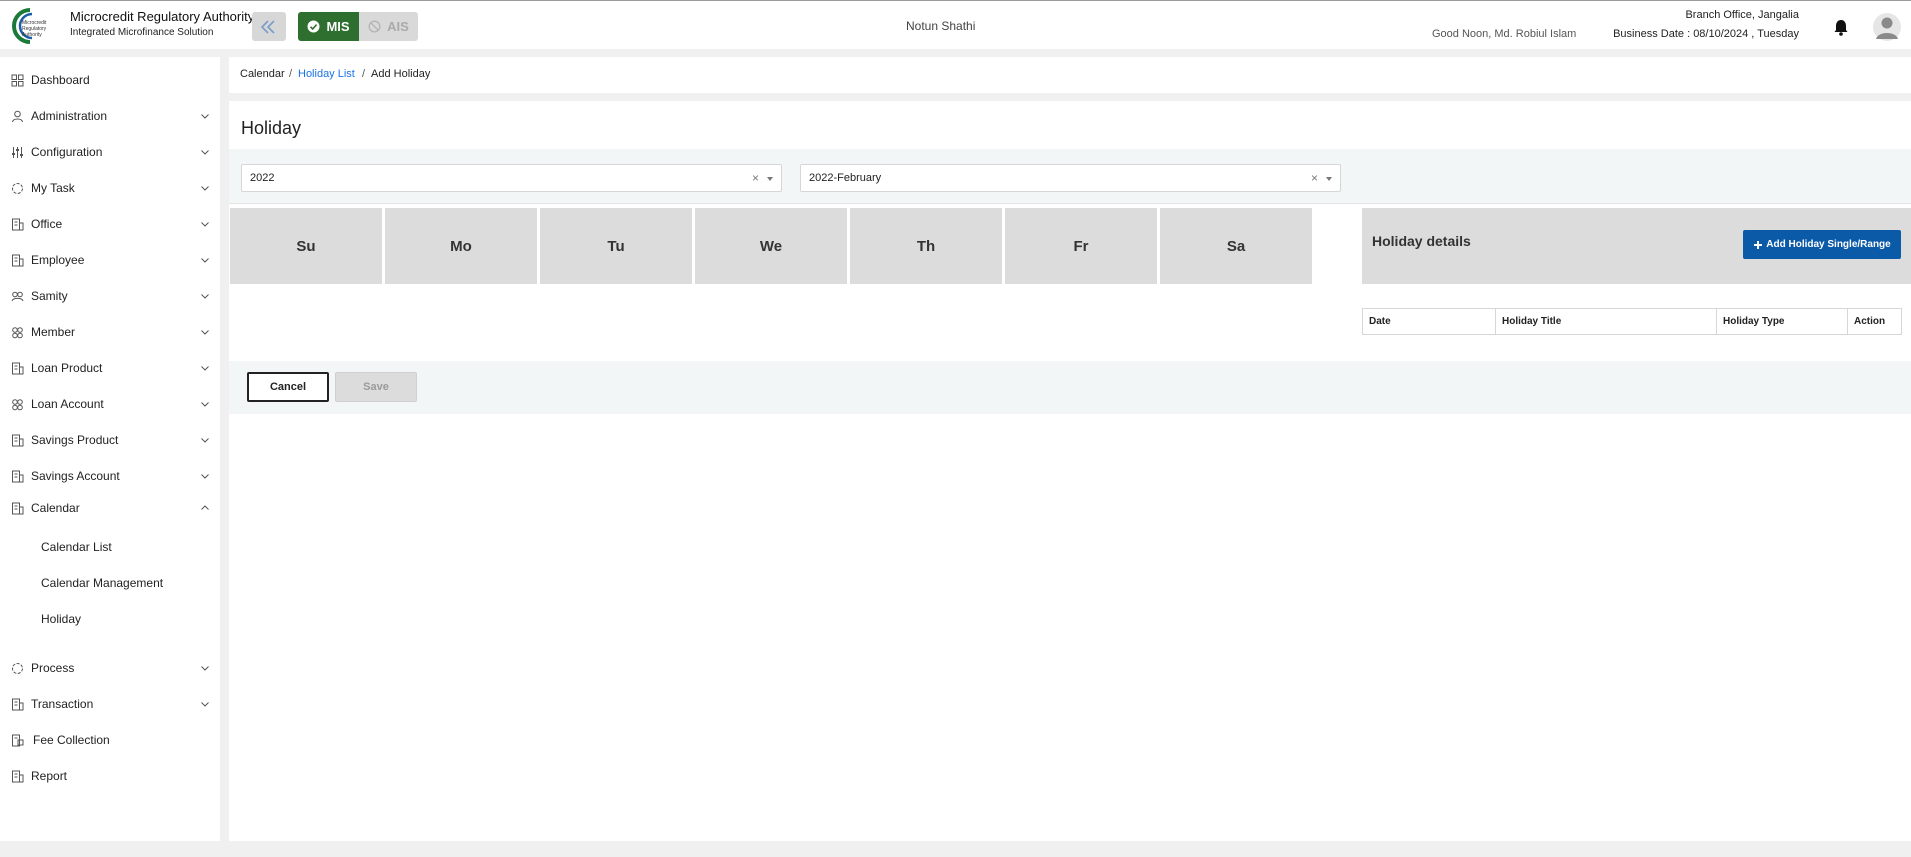 This screenshot has width=1911, height=857. I want to click on account-icon, so click(17, 404).